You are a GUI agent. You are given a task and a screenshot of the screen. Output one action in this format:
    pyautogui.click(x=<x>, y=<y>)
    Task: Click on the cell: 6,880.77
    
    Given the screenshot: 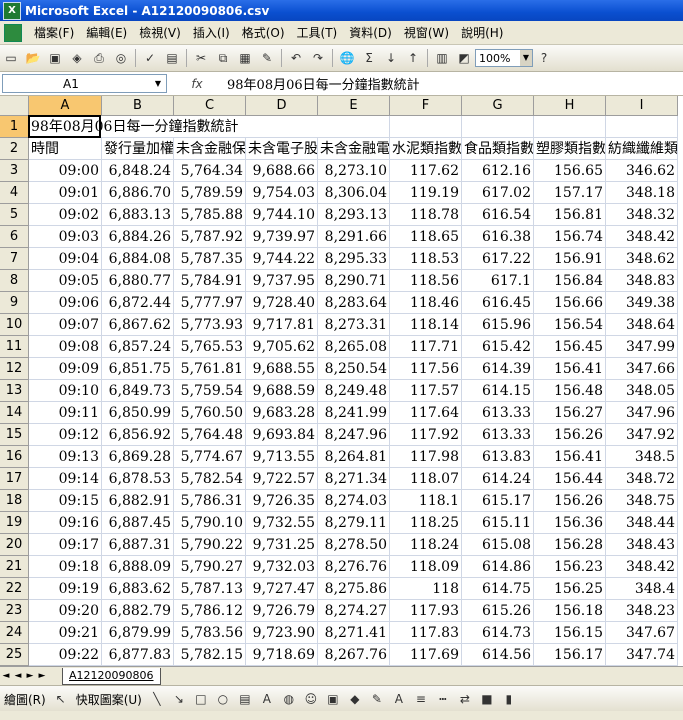 What is the action you would take?
    pyautogui.click(x=138, y=281)
    